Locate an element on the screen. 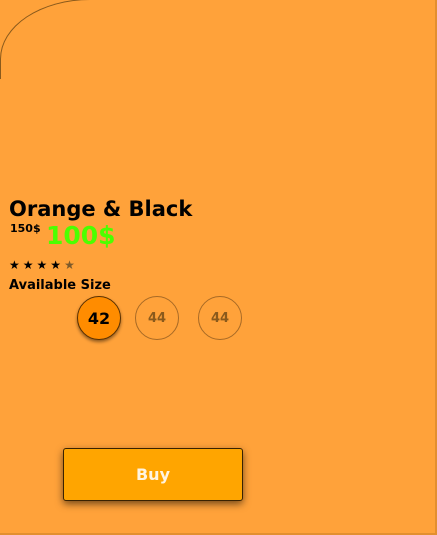 This screenshot has width=437, height=535. new-price: 100$ is located at coordinates (81, 235).